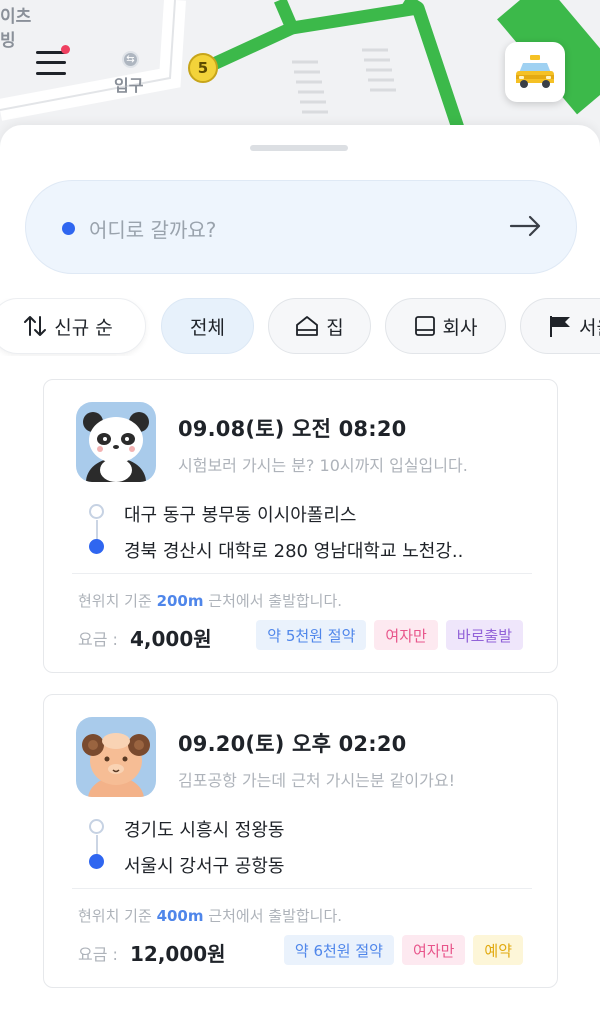  Describe the element at coordinates (210, 916) in the screenshot. I see `trip-distance: 현위치 기준 400m 근처에서 출발합니다.` at that location.